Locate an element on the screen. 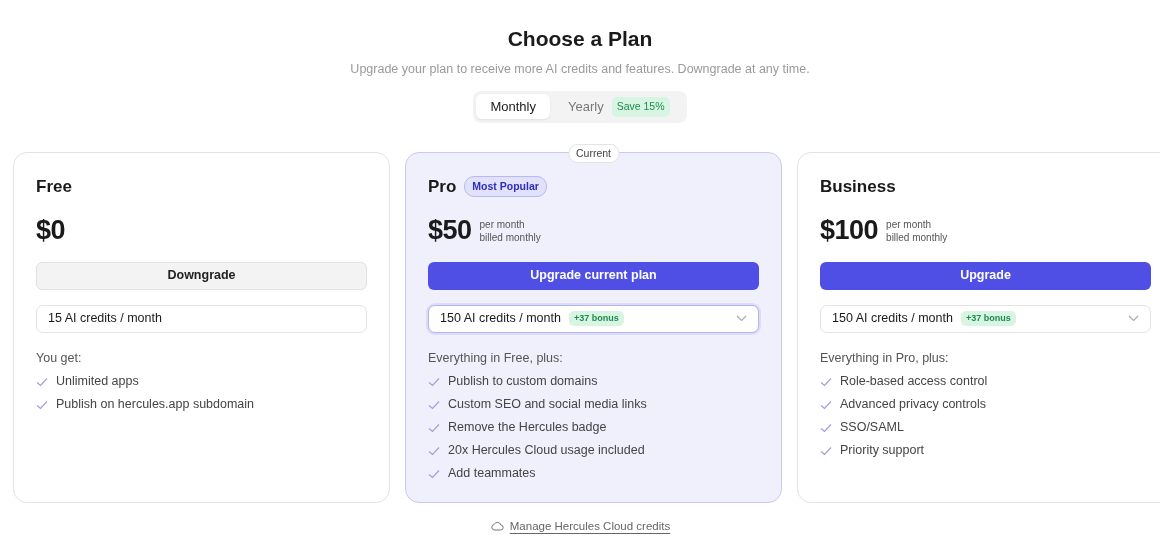 This screenshot has height=538, width=1160. features-heading: Everything in Free, plus: is located at coordinates (496, 358).